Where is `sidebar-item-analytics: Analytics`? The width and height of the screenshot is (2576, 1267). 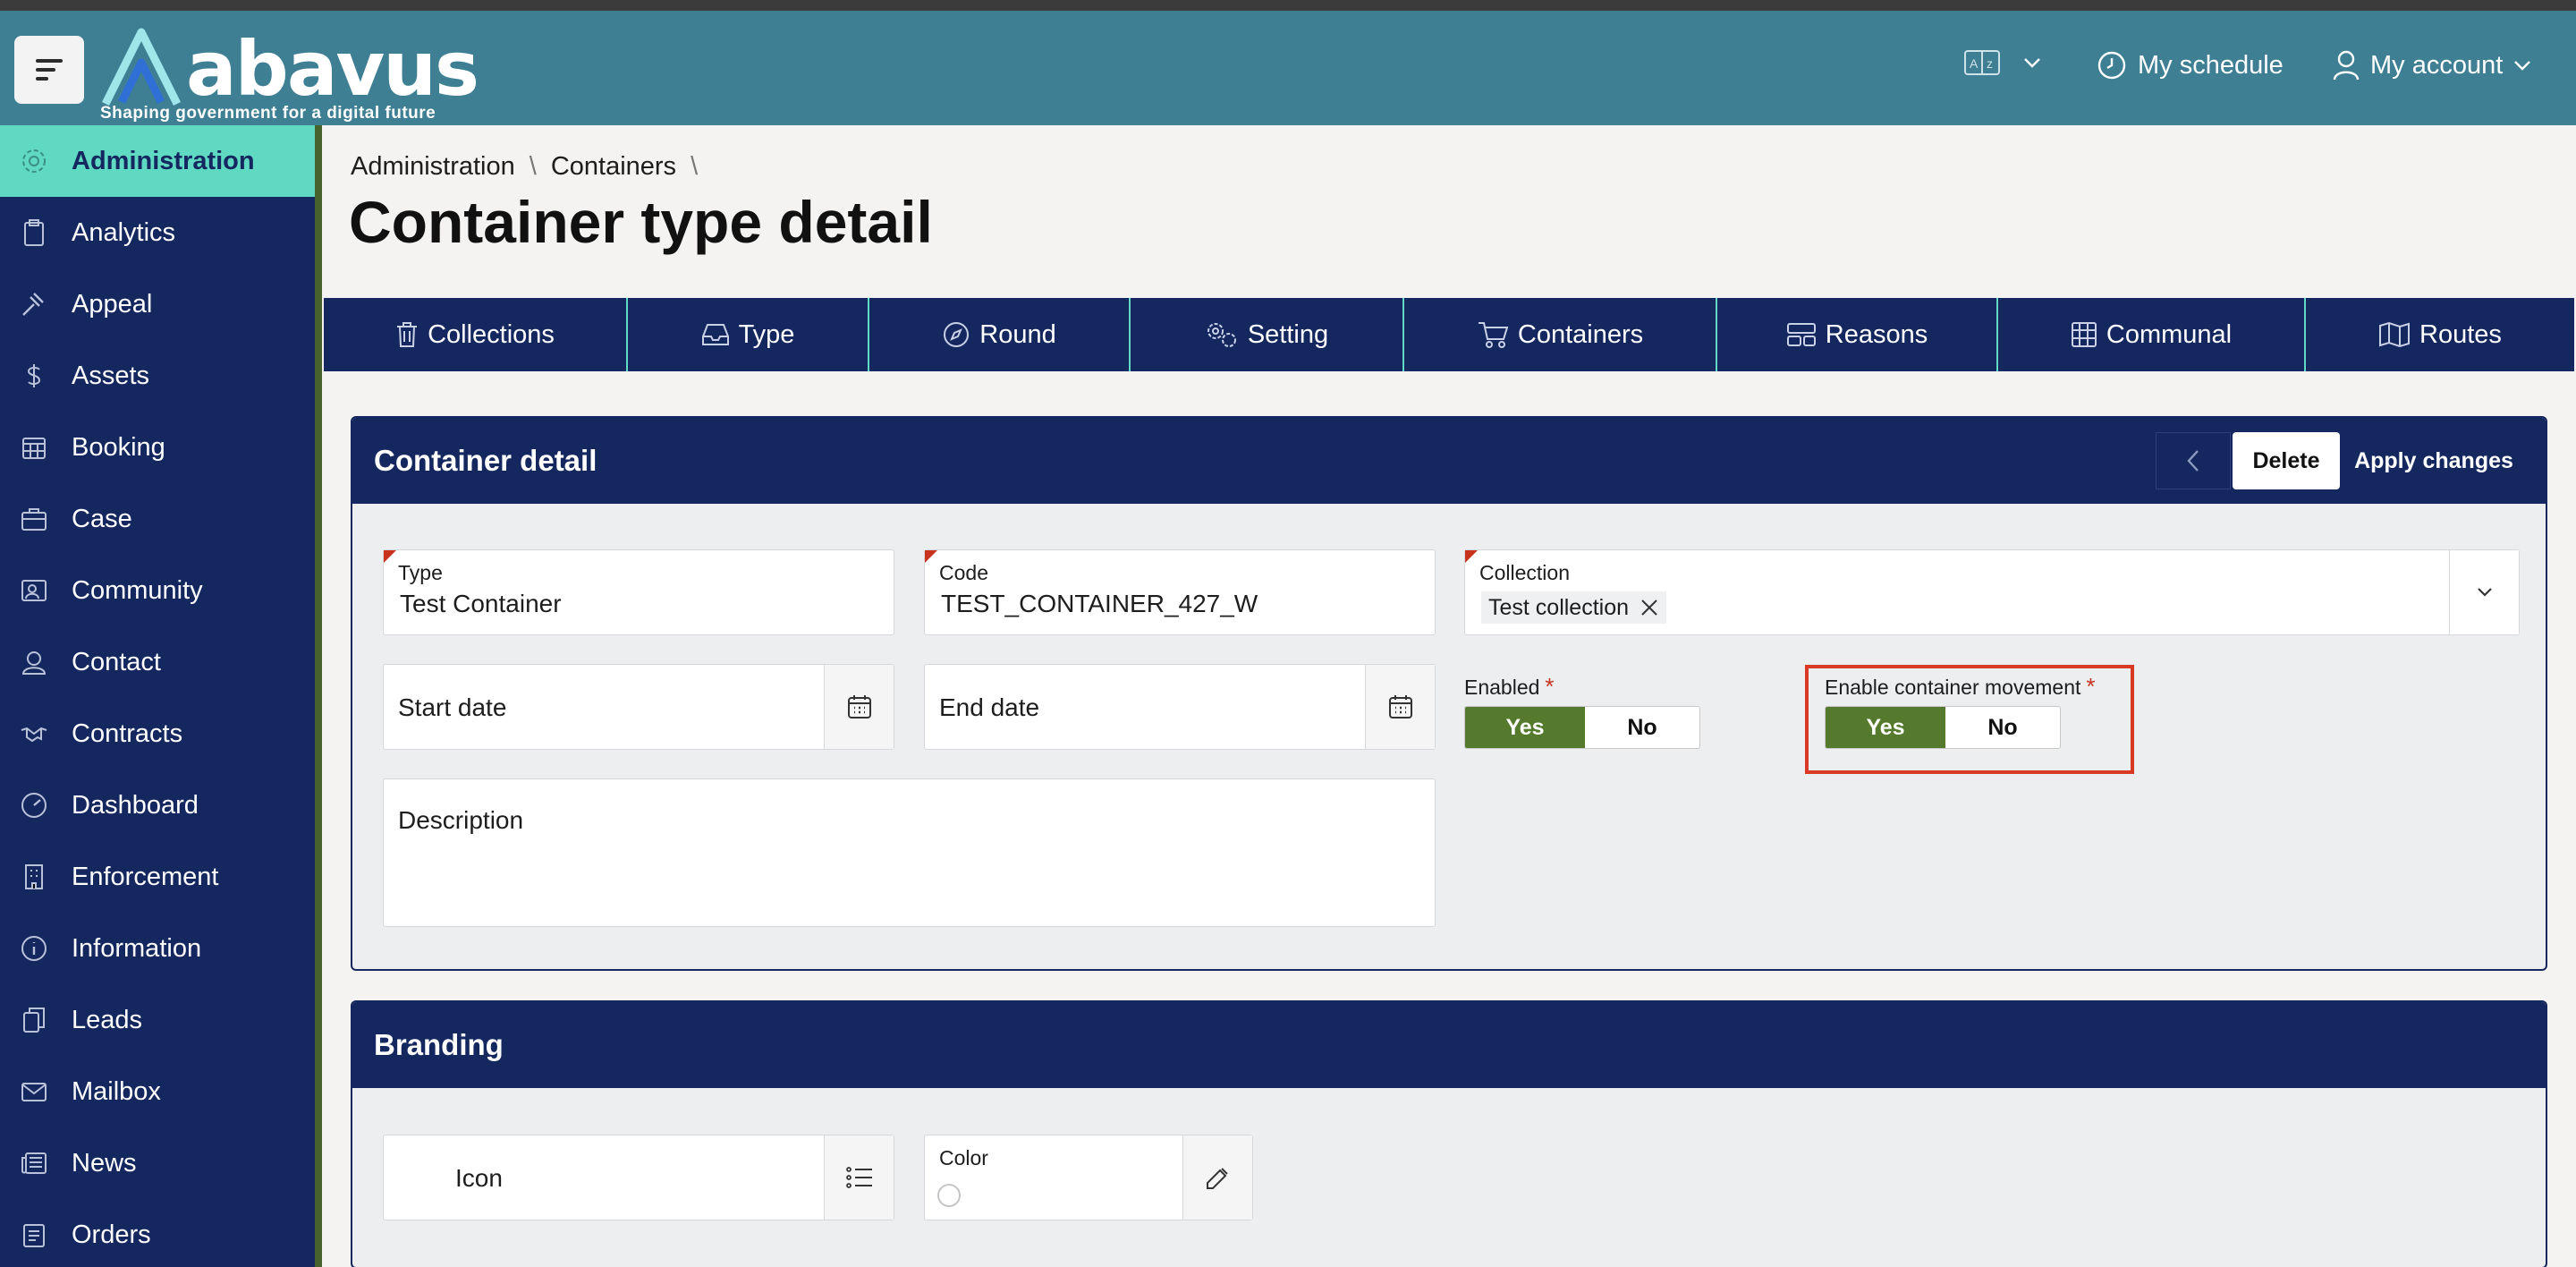 sidebar-item-analytics: Analytics is located at coordinates (157, 233).